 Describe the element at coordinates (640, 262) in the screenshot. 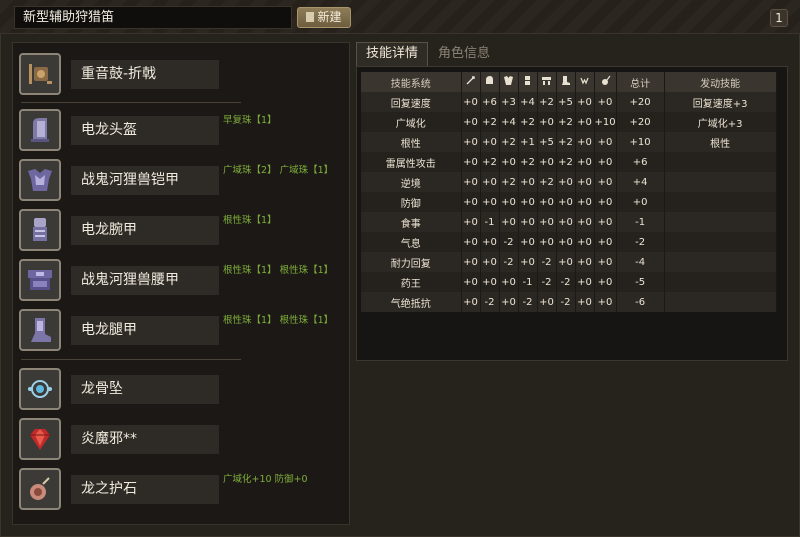

I see `skill-total-cell: -4` at that location.